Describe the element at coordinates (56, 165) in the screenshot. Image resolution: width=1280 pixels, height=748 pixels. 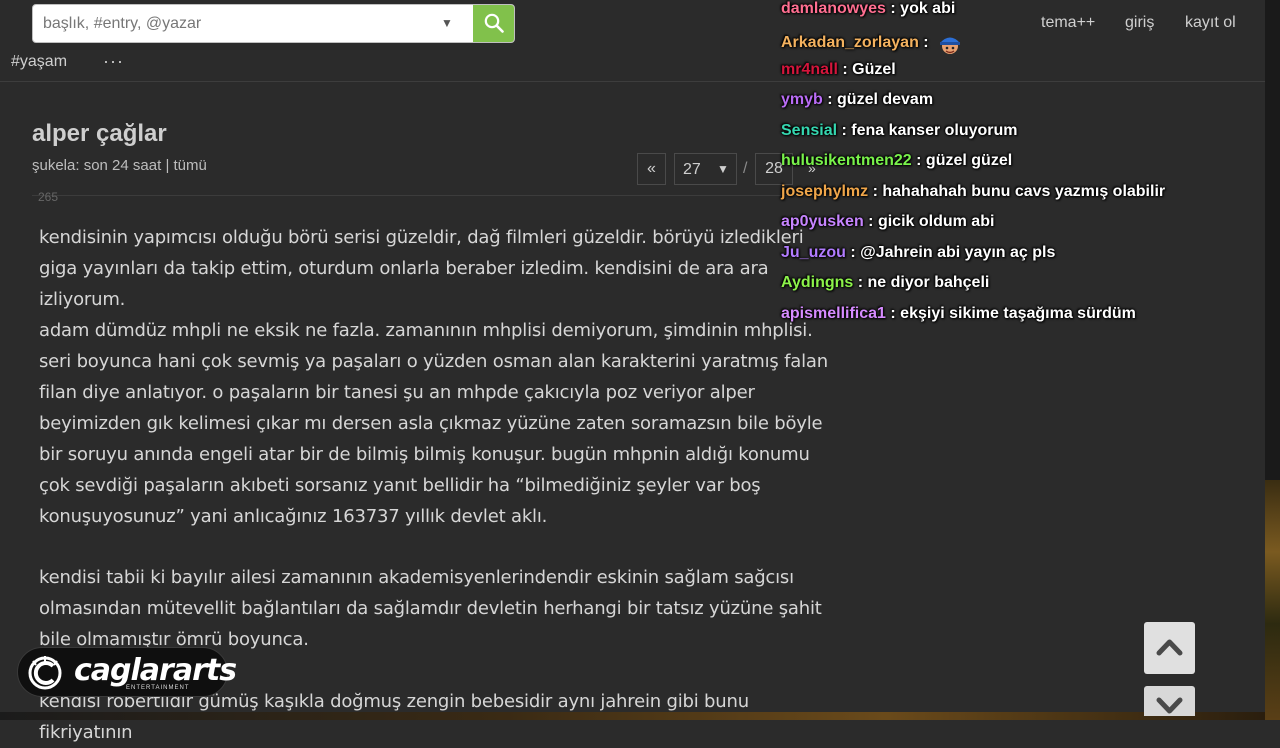
I see `sukela-label: şukela:` at that location.